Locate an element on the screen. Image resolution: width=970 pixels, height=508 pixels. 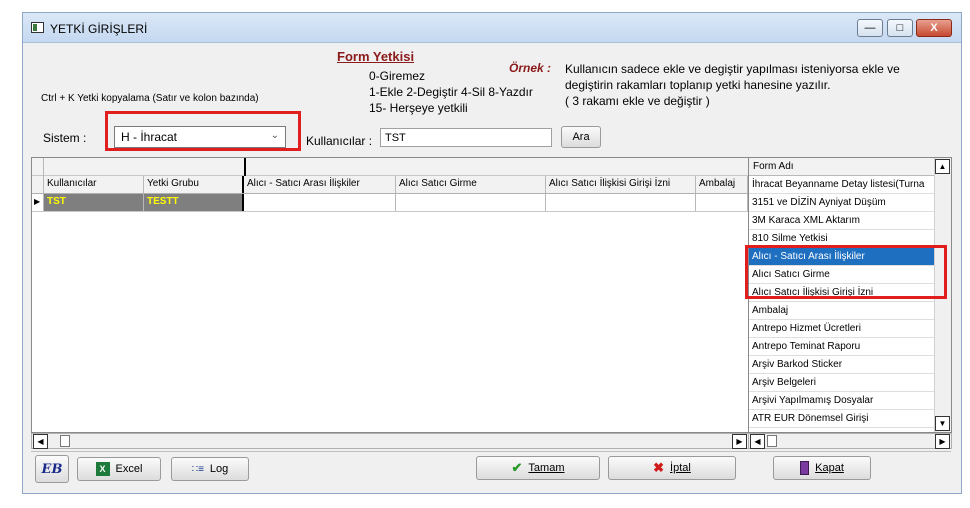
log-button: ∷≡ Log is located at coordinates (210, 469).